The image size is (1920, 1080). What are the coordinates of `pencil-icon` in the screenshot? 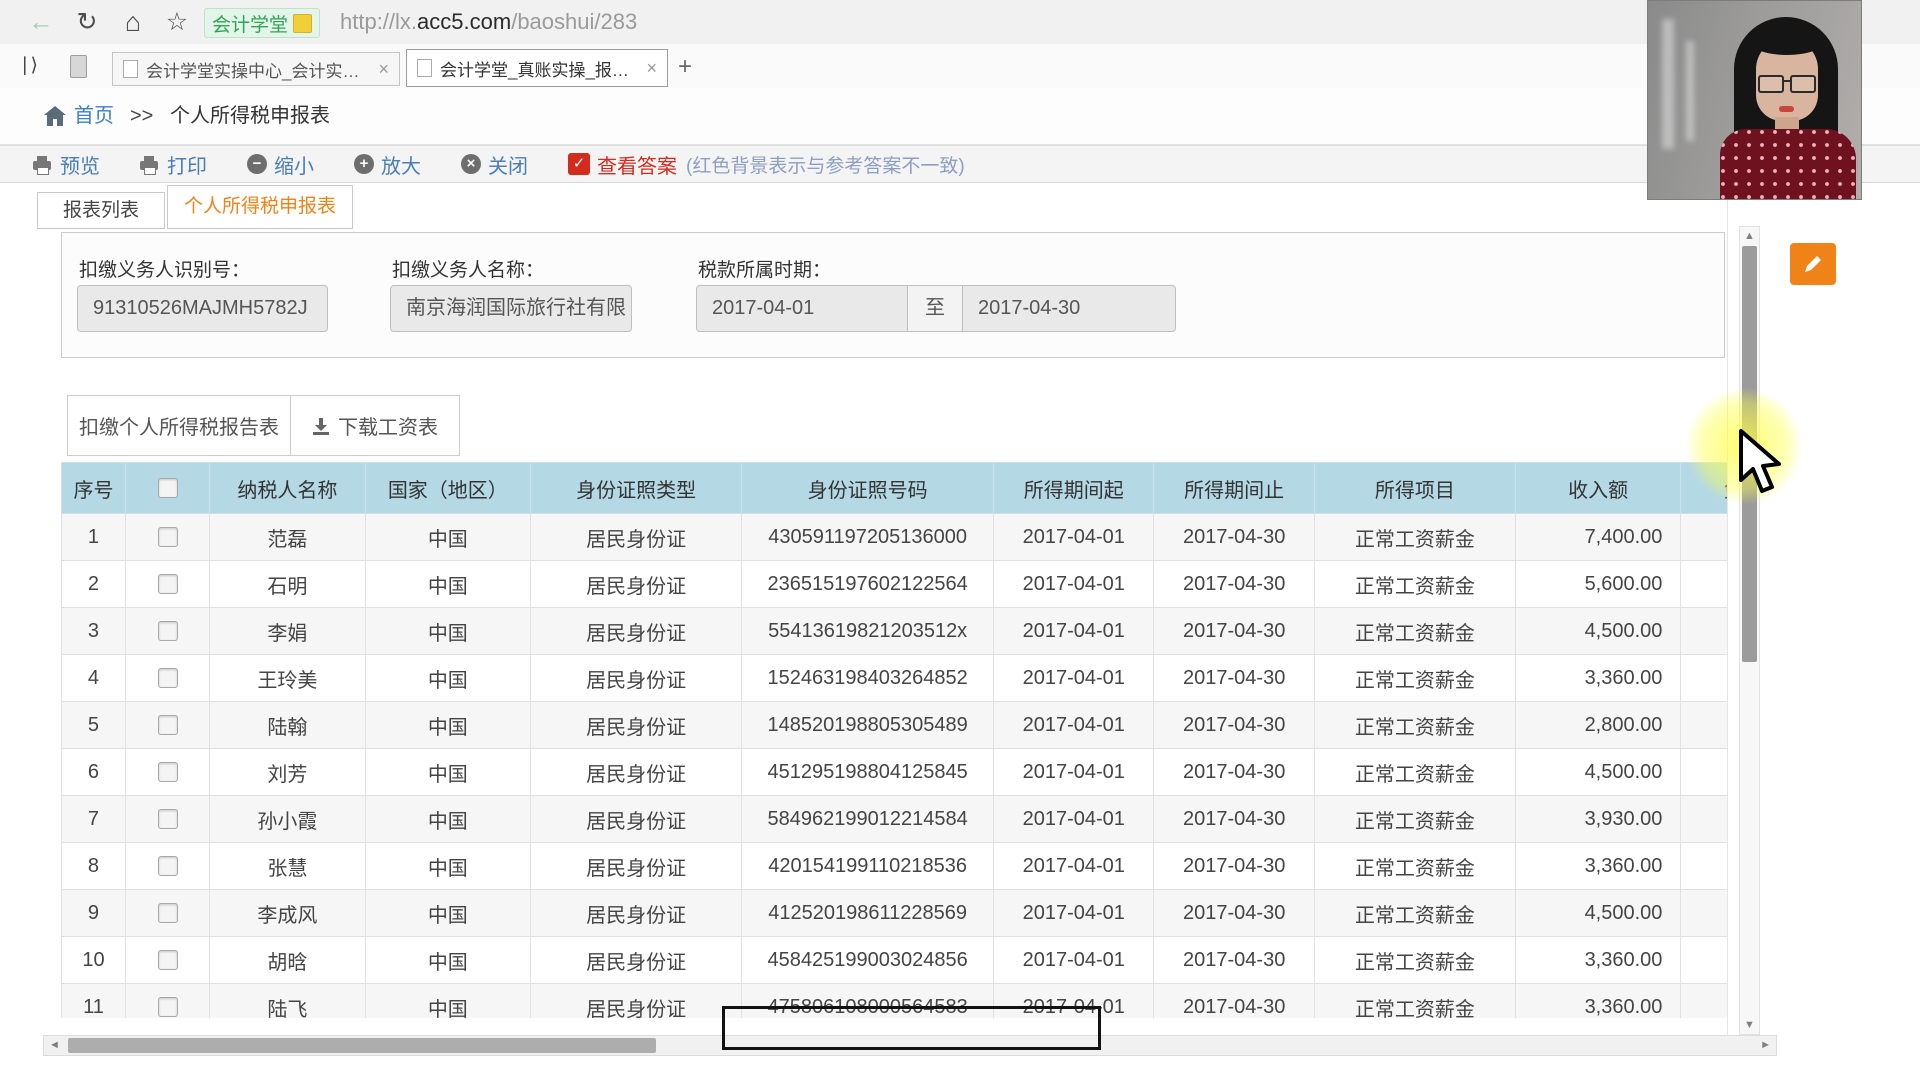 It's located at (1813, 264).